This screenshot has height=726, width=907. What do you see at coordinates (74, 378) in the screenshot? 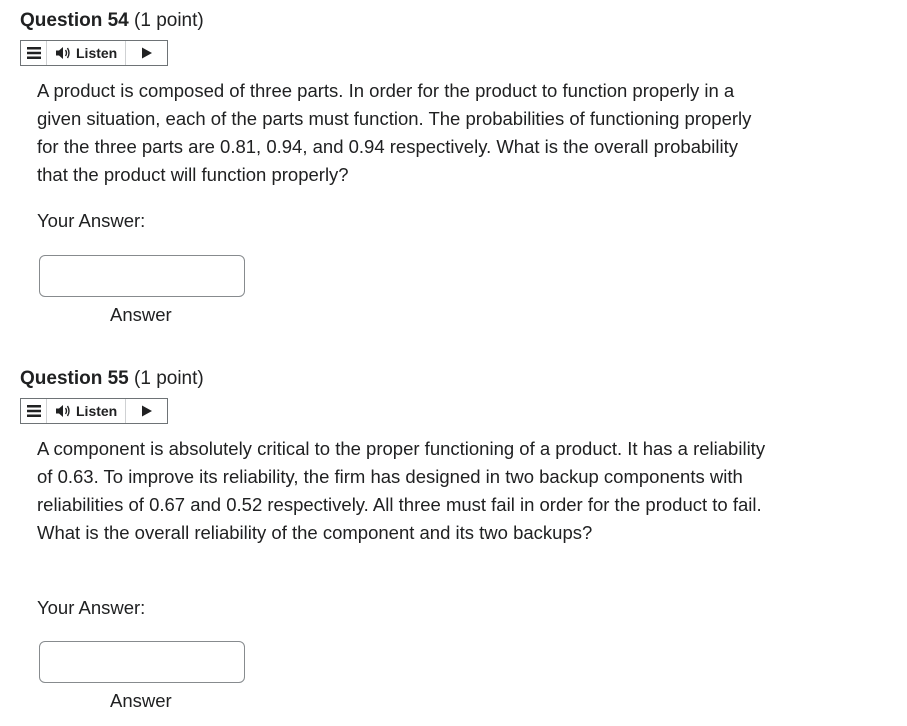
I see `question-number: Question 55` at bounding box center [74, 378].